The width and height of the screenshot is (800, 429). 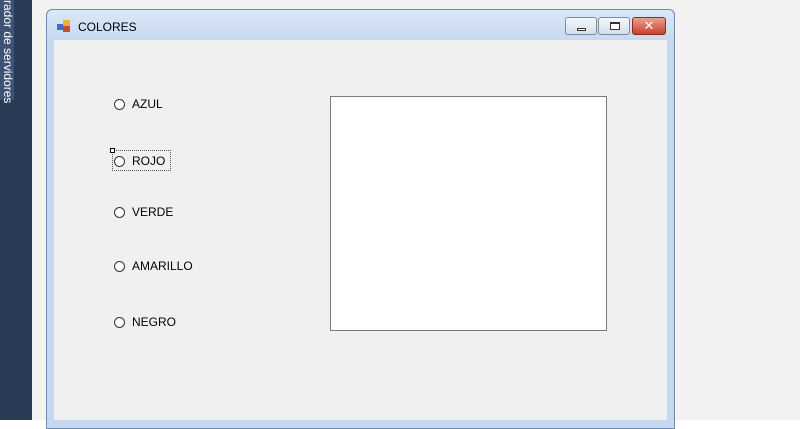 I want to click on radio-label: NEGRO, so click(x=154, y=322).